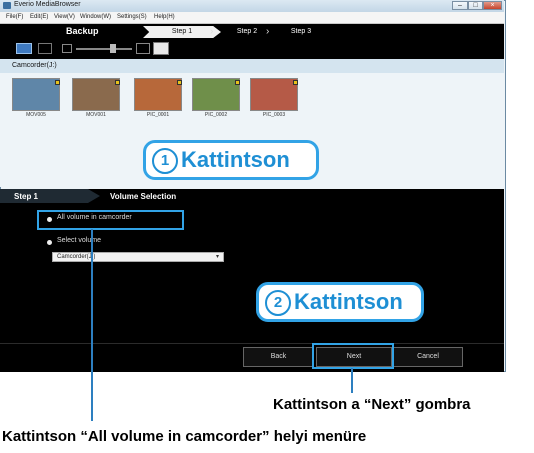 This screenshot has height=453, width=534. I want to click on media-name: PIC_0003, so click(274, 115).